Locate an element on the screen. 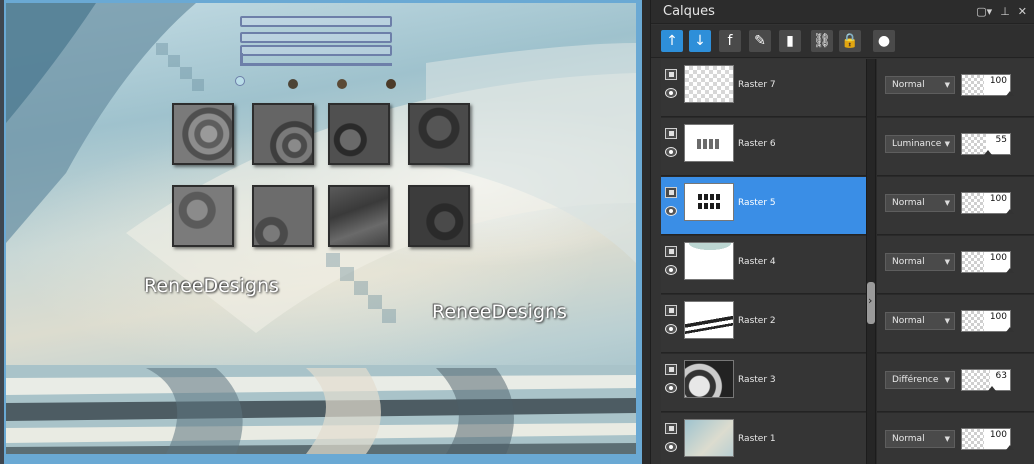 The height and width of the screenshot is (464, 1034). layer-name: Raster 7 is located at coordinates (757, 85).